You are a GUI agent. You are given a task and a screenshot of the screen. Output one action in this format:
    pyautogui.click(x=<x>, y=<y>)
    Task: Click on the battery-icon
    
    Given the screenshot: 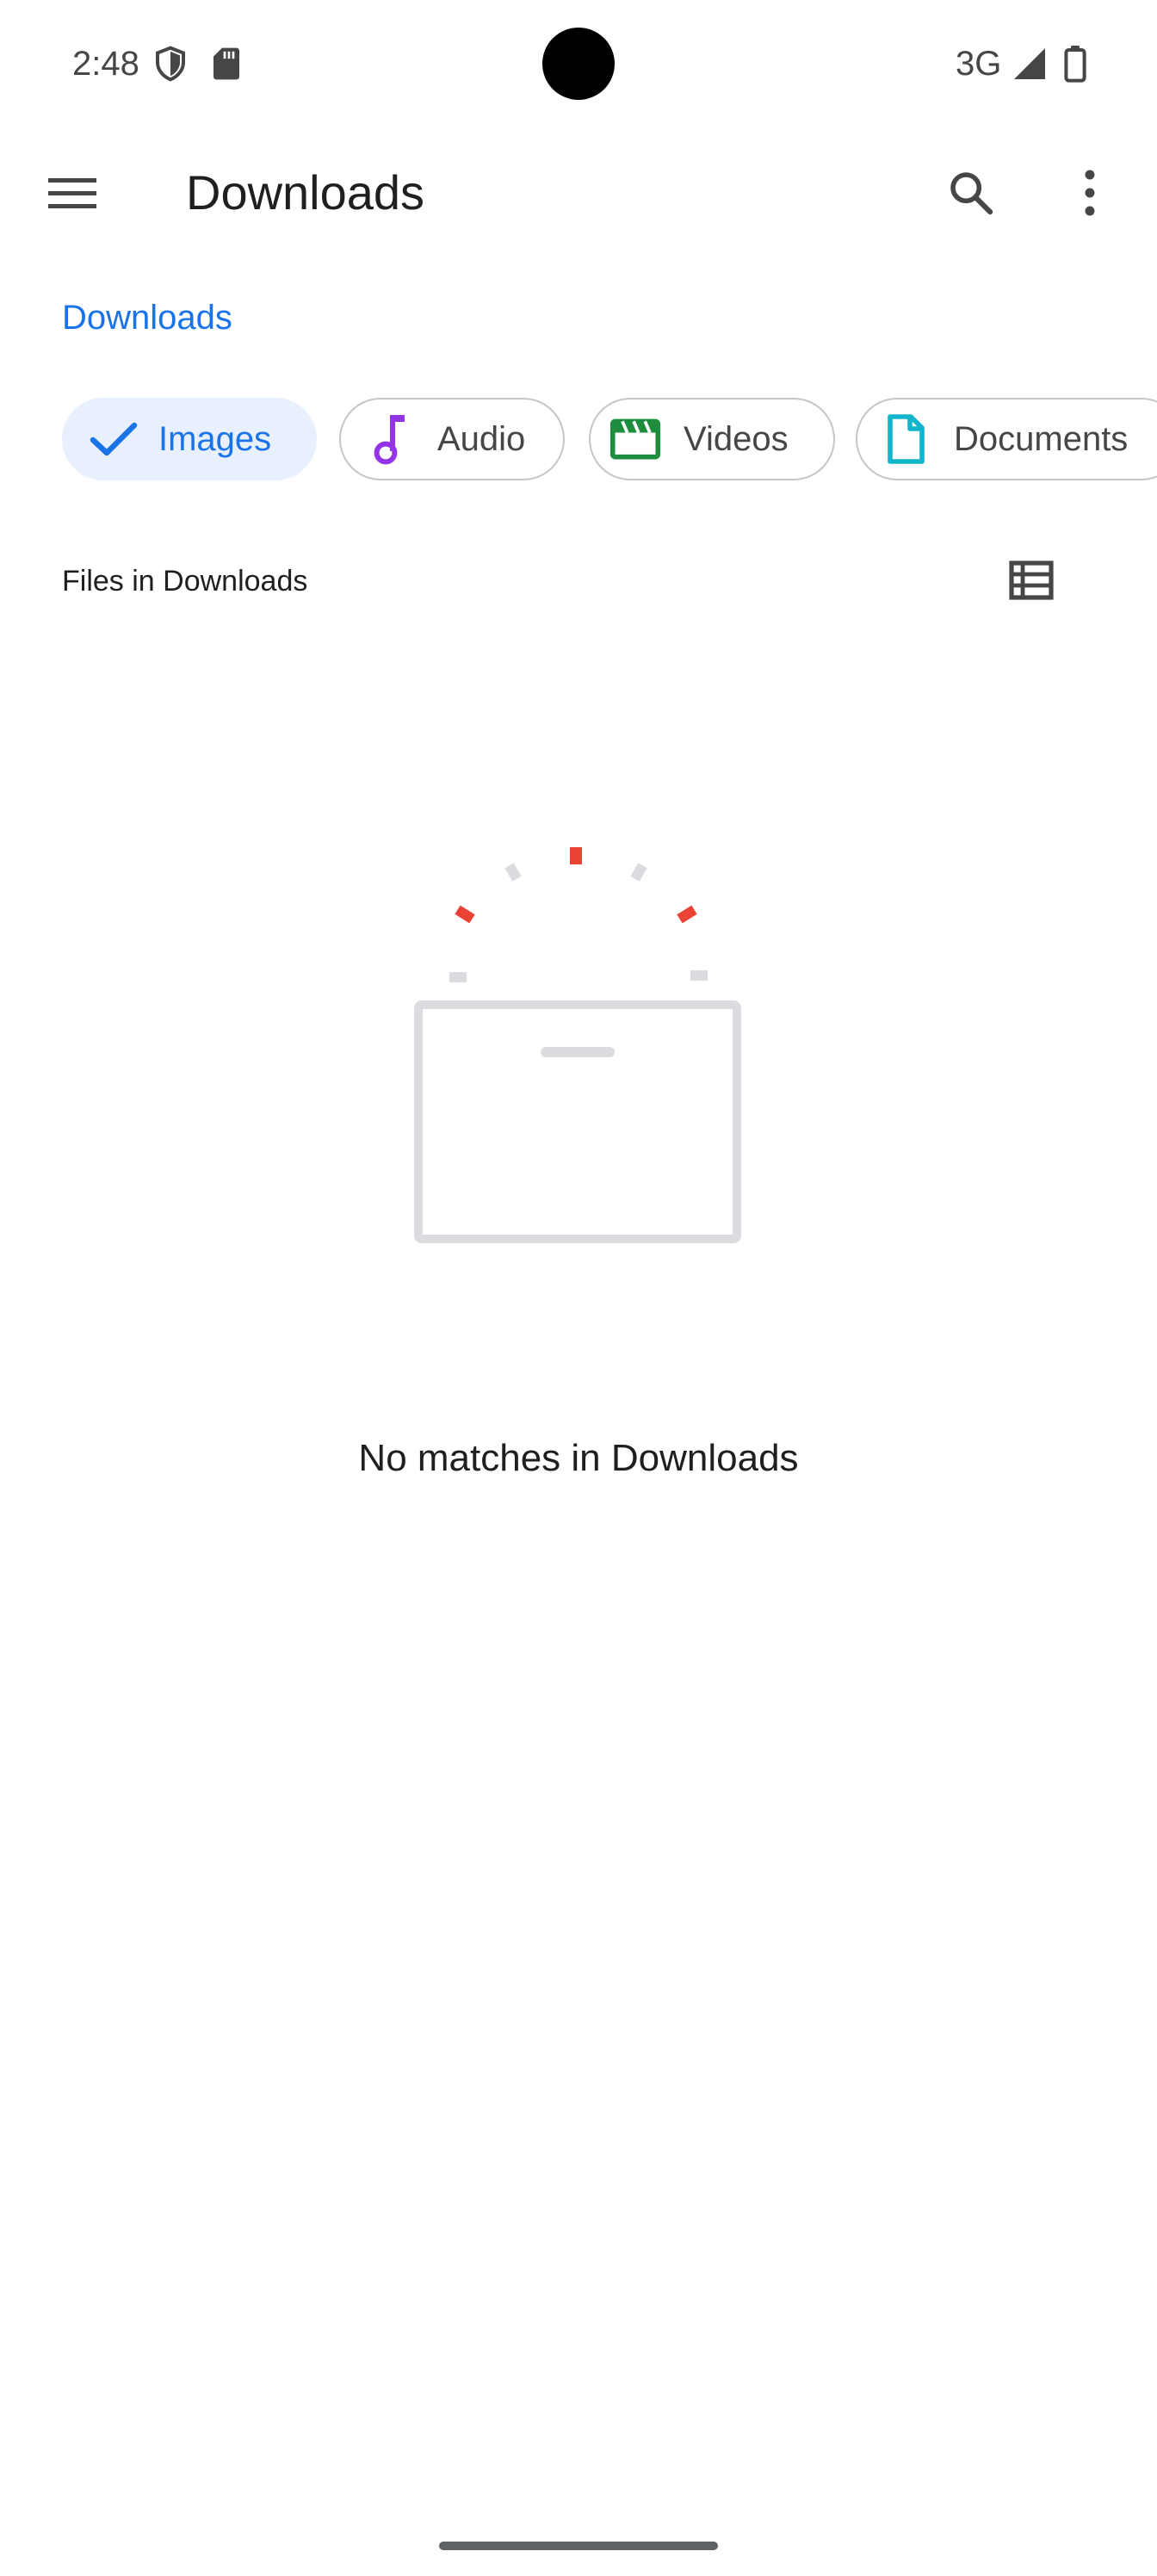 What is the action you would take?
    pyautogui.click(x=1075, y=66)
    